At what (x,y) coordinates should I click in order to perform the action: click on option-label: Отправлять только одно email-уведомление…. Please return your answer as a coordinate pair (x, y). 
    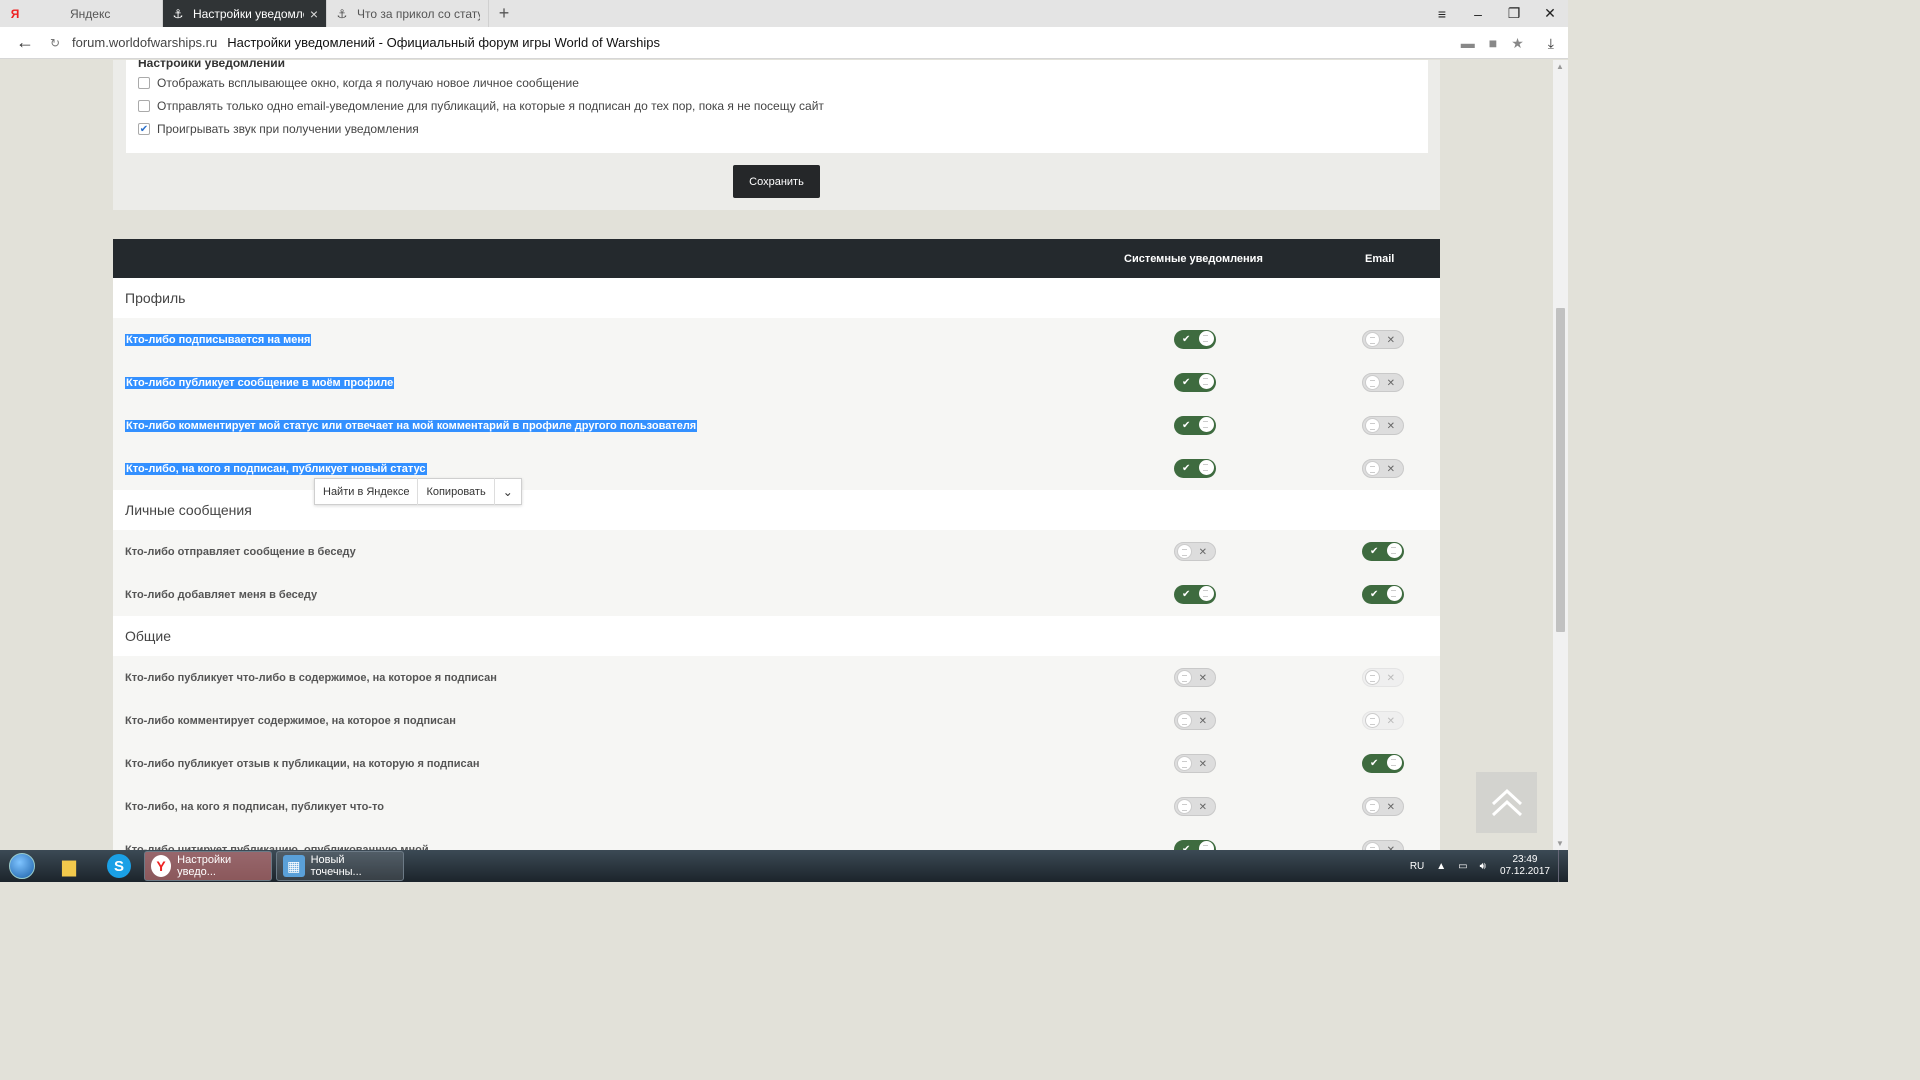
    Looking at the image, I should click on (490, 106).